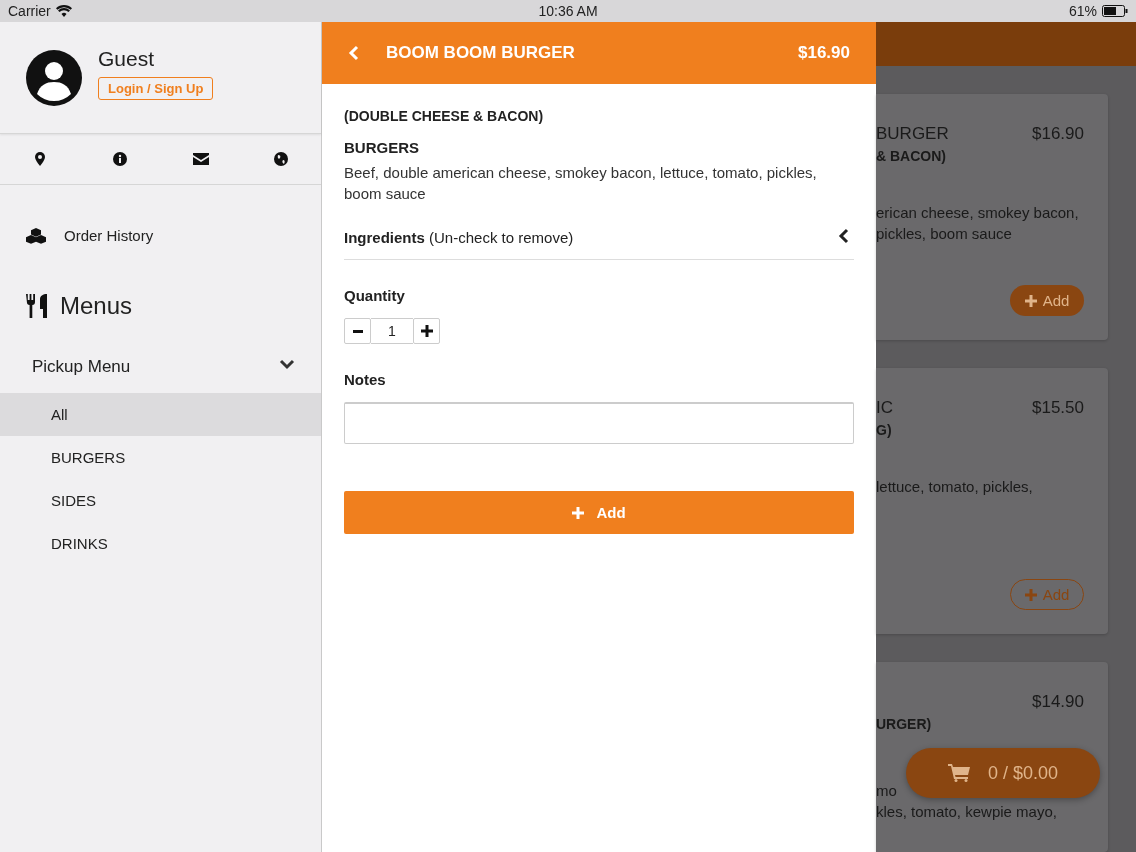 The image size is (1136, 852). I want to click on user-name: Guest, so click(126, 59).